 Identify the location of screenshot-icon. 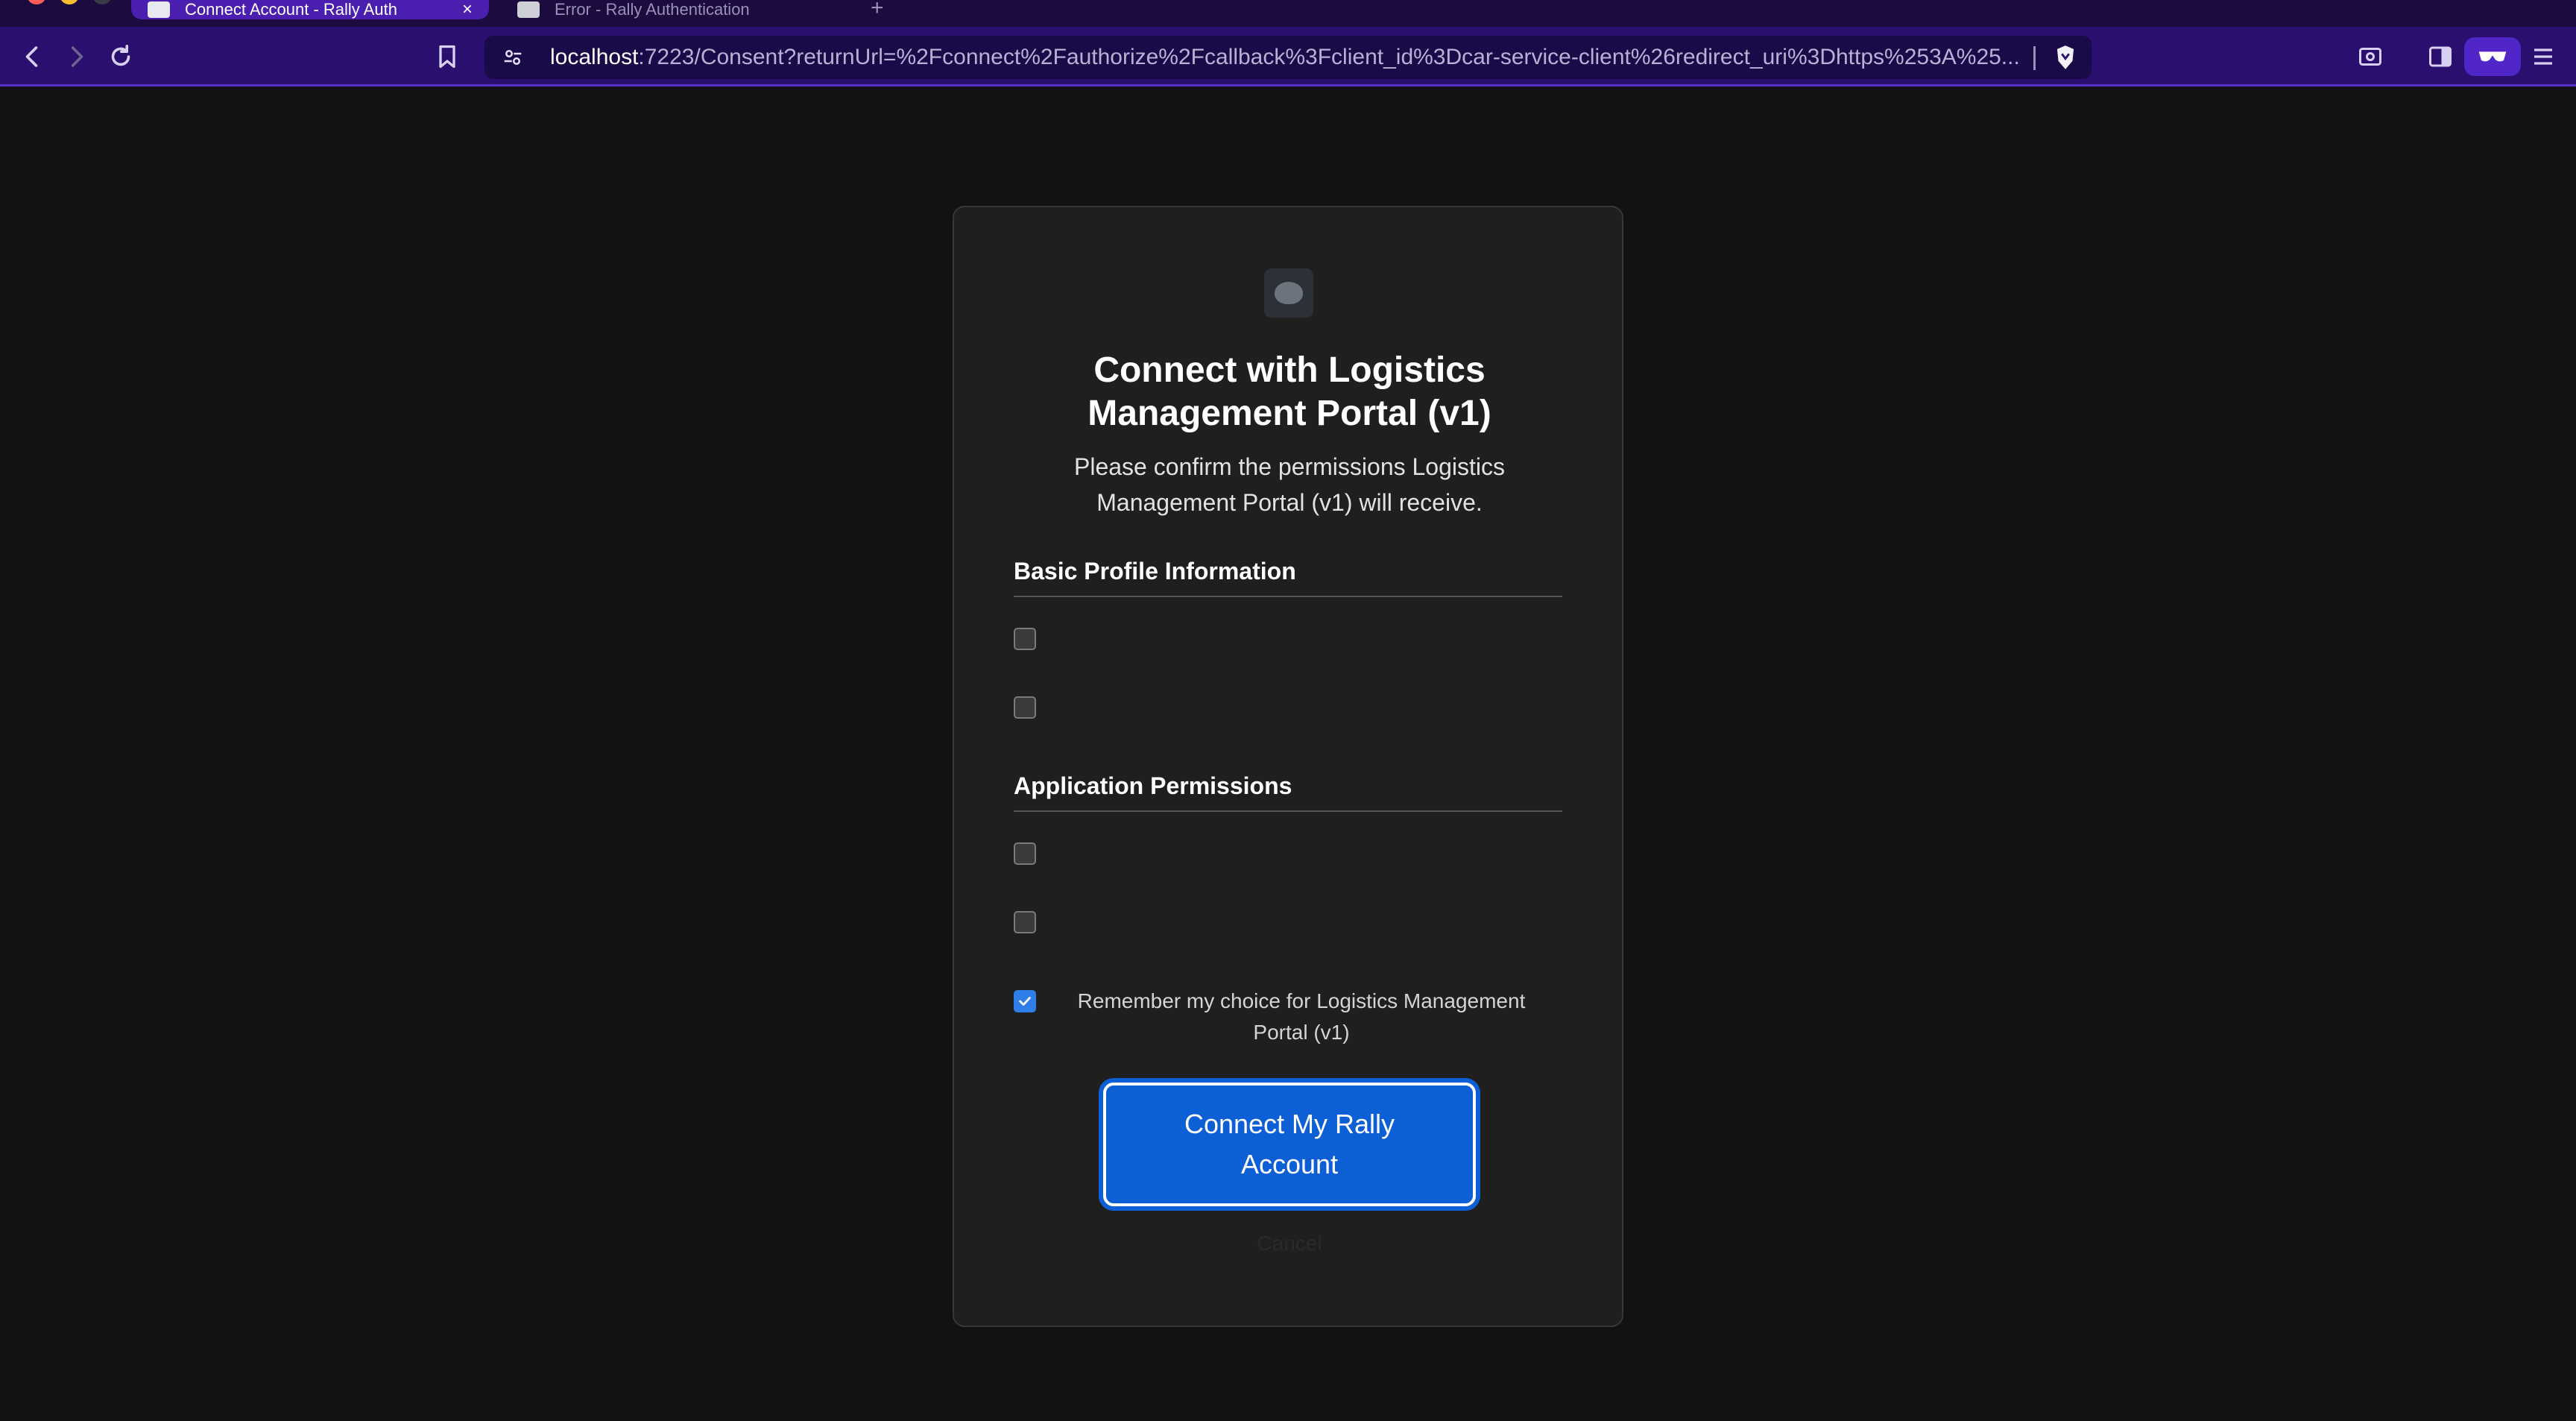
(2370, 57).